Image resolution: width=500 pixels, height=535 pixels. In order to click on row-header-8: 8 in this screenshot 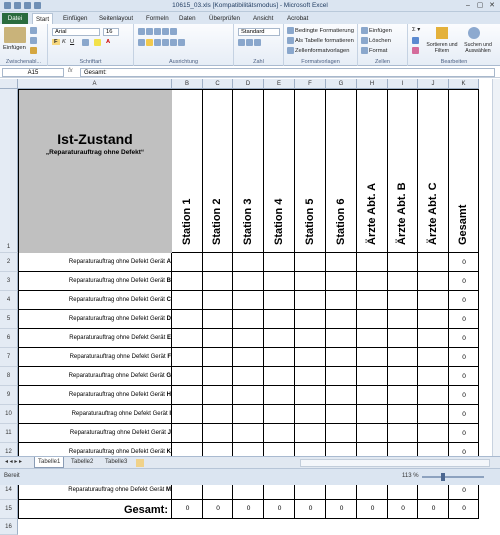, I will do `click(9, 376)`.